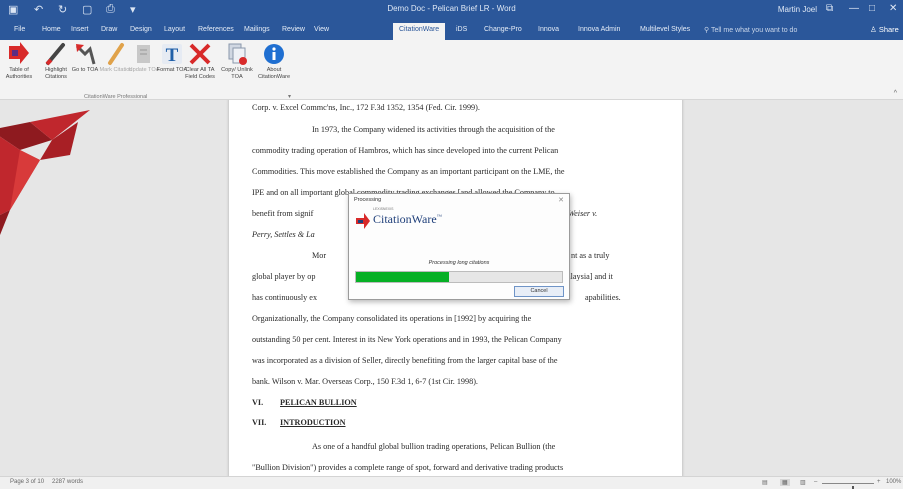 The height and width of the screenshot is (489, 903). What do you see at coordinates (67, 482) in the screenshot?
I see `word-count: 2287 words` at bounding box center [67, 482].